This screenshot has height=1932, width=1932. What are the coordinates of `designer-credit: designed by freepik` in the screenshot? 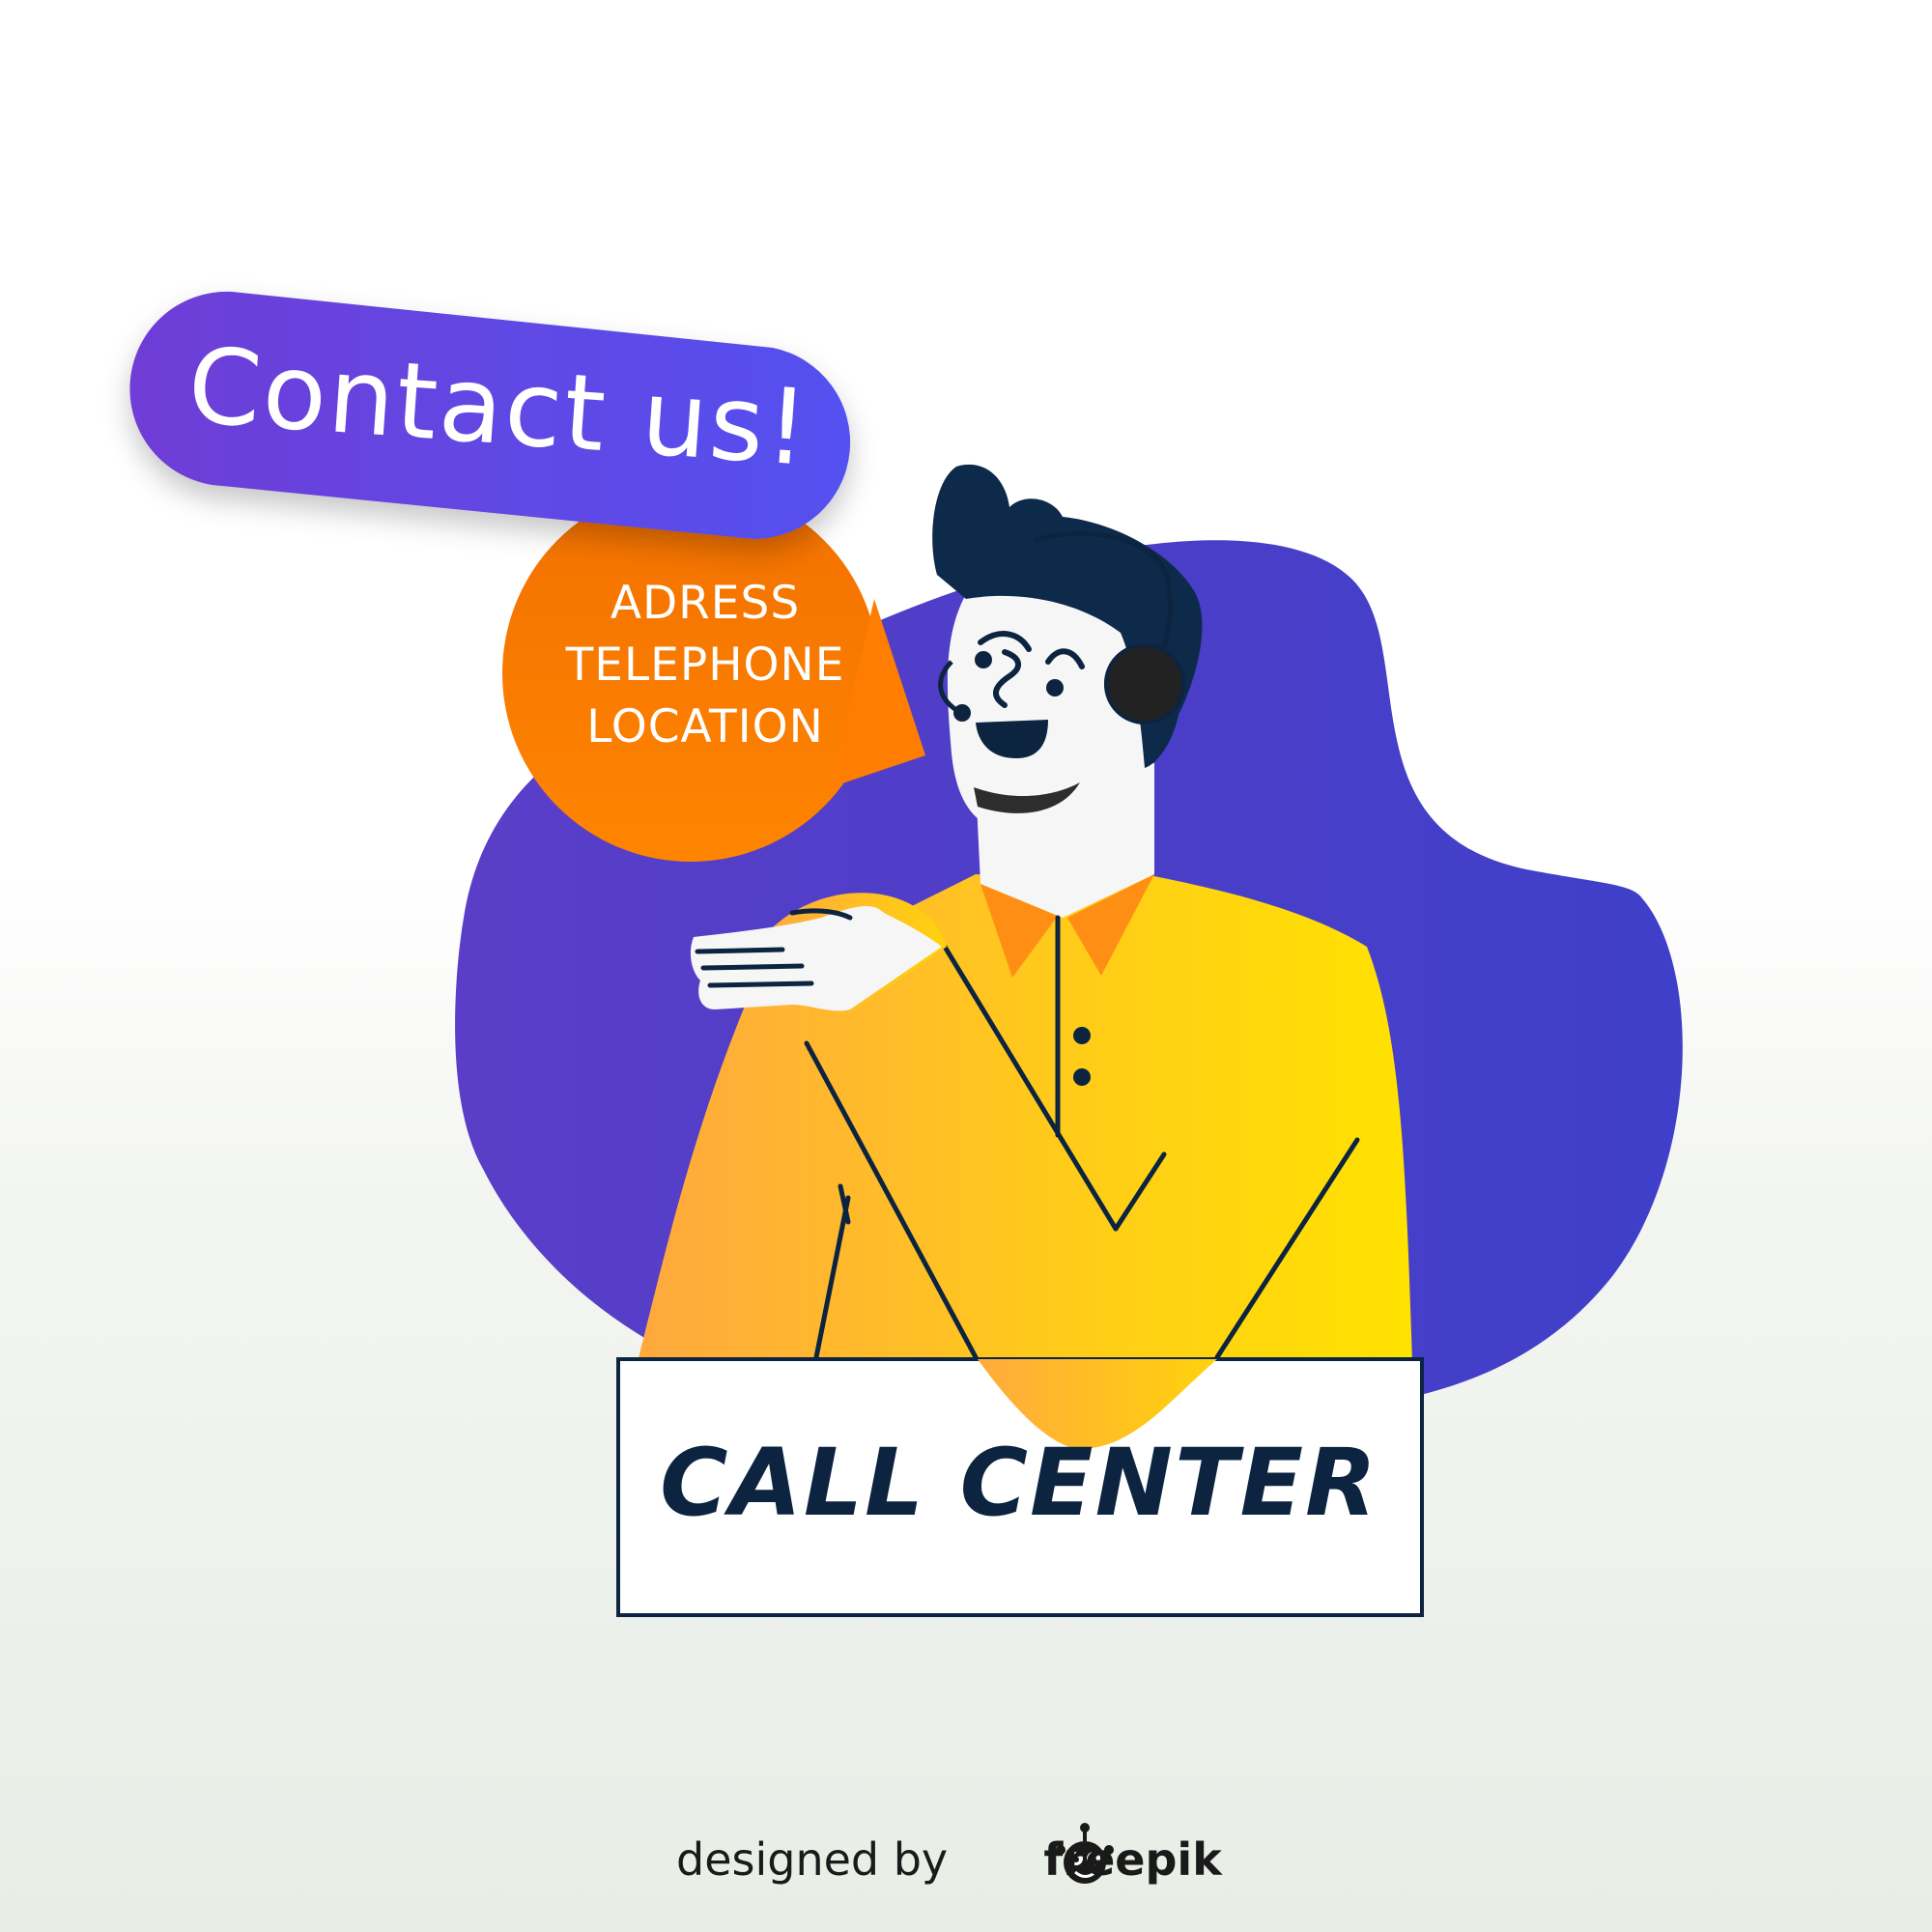 It's located at (985, 1859).